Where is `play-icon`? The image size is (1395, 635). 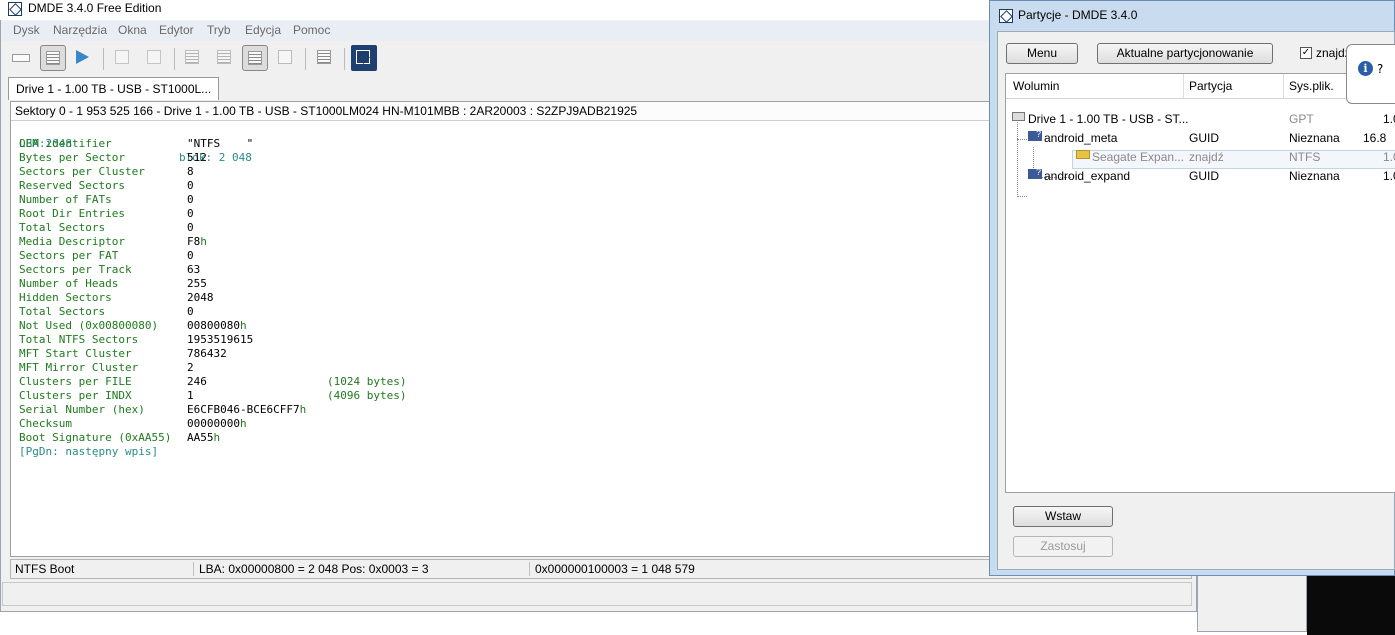 play-icon is located at coordinates (83, 58).